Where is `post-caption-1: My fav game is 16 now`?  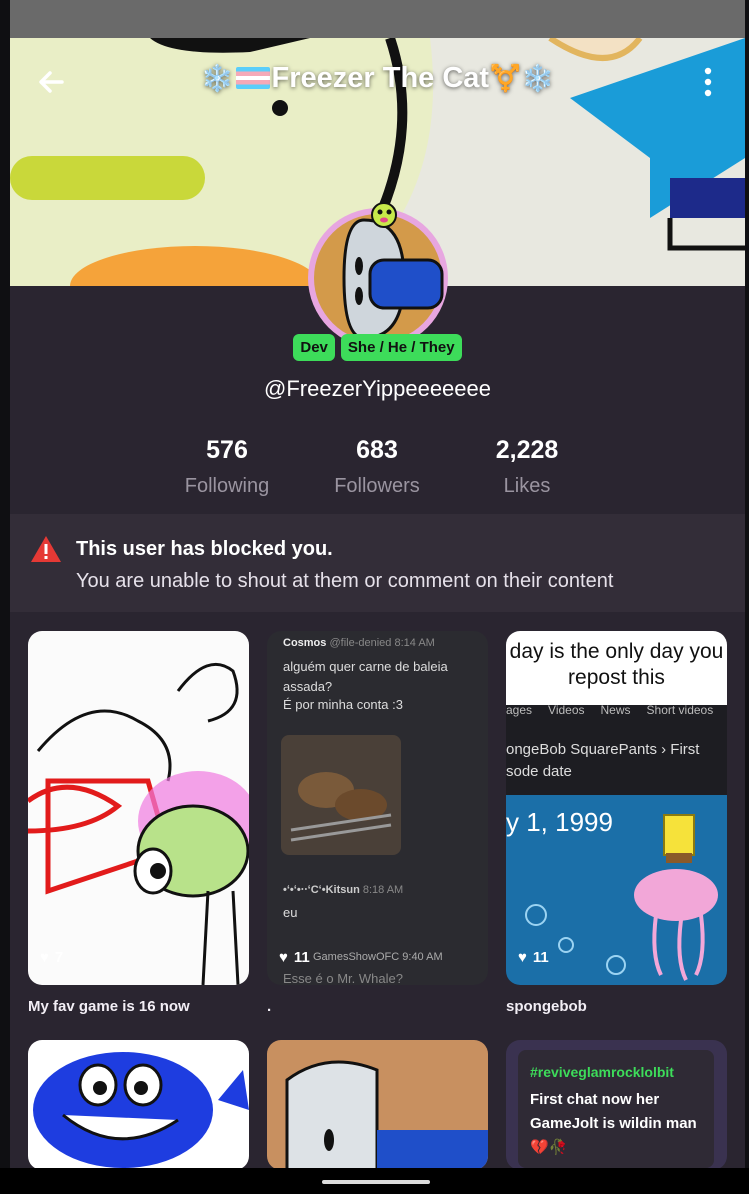 post-caption-1: My fav game is 16 now is located at coordinates (109, 1006).